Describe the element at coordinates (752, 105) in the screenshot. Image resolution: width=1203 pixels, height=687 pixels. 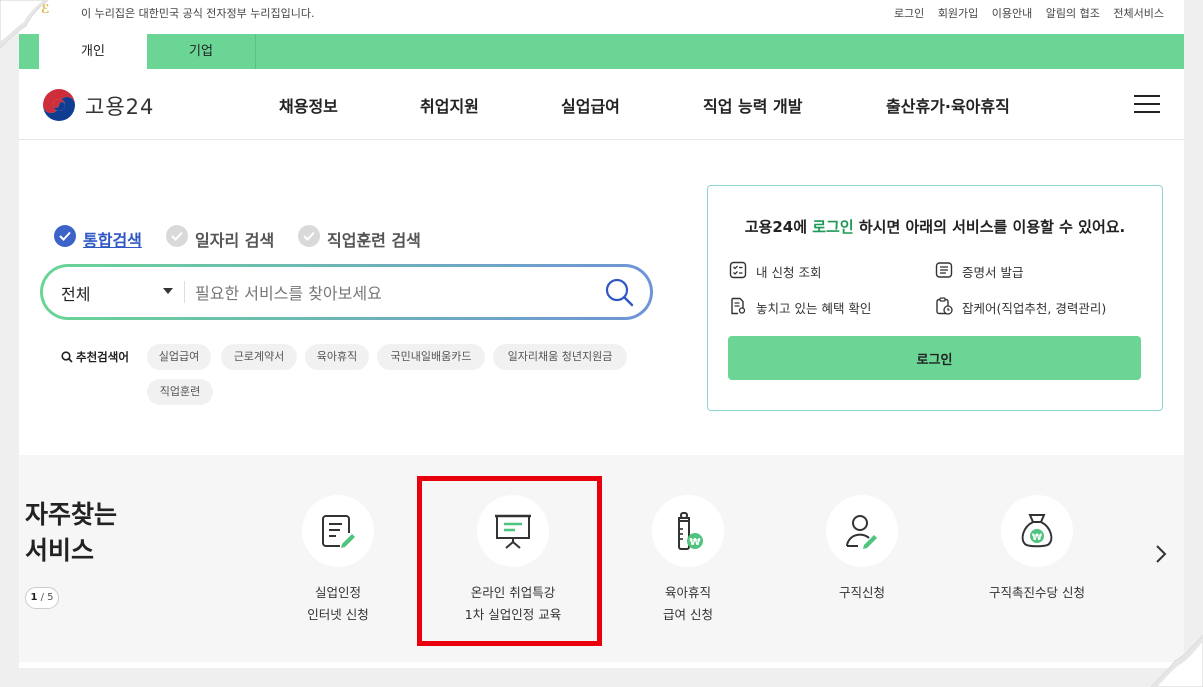
I see `nav-skills-development: 직업 능력 개발` at that location.